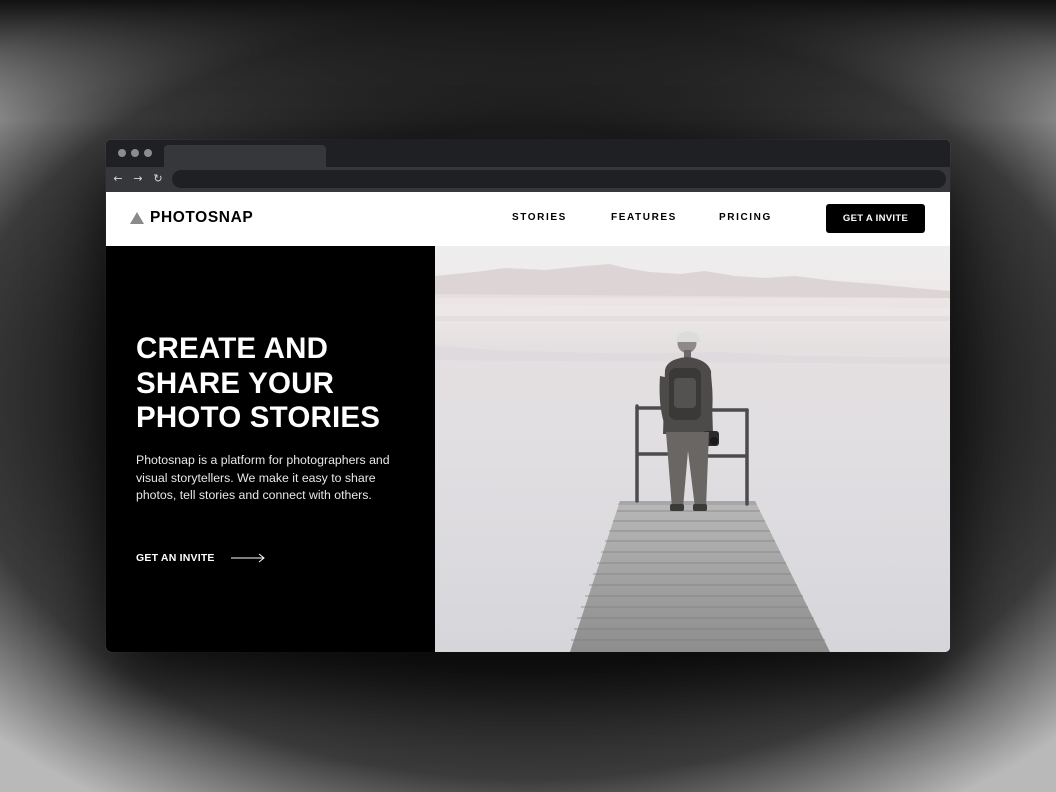  I want to click on browser-titlebar, so click(528, 153).